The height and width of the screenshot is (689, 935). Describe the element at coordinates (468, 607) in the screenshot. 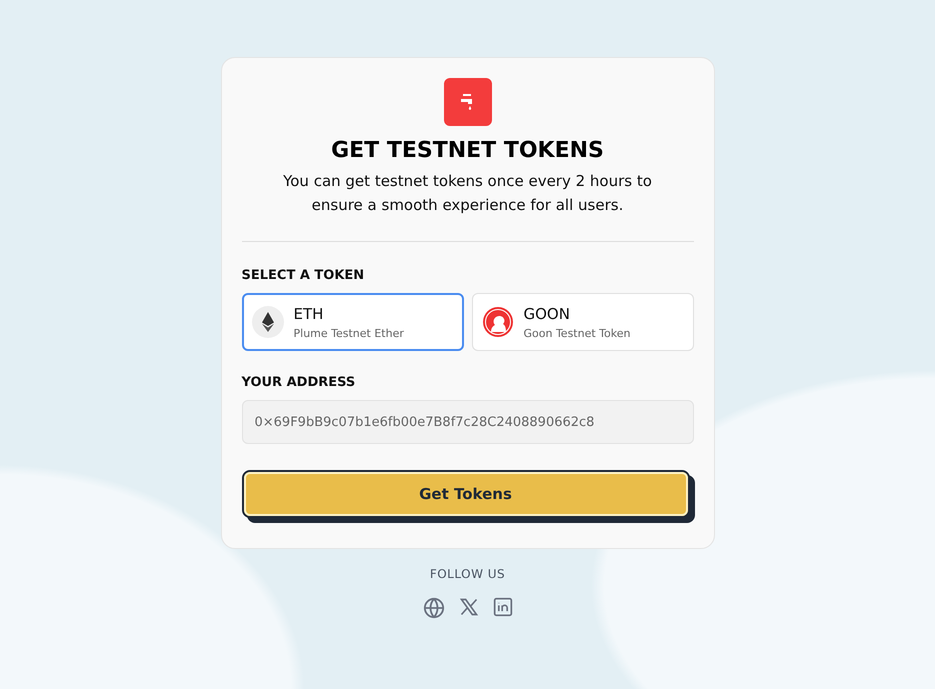

I see `x-mark-icon` at that location.